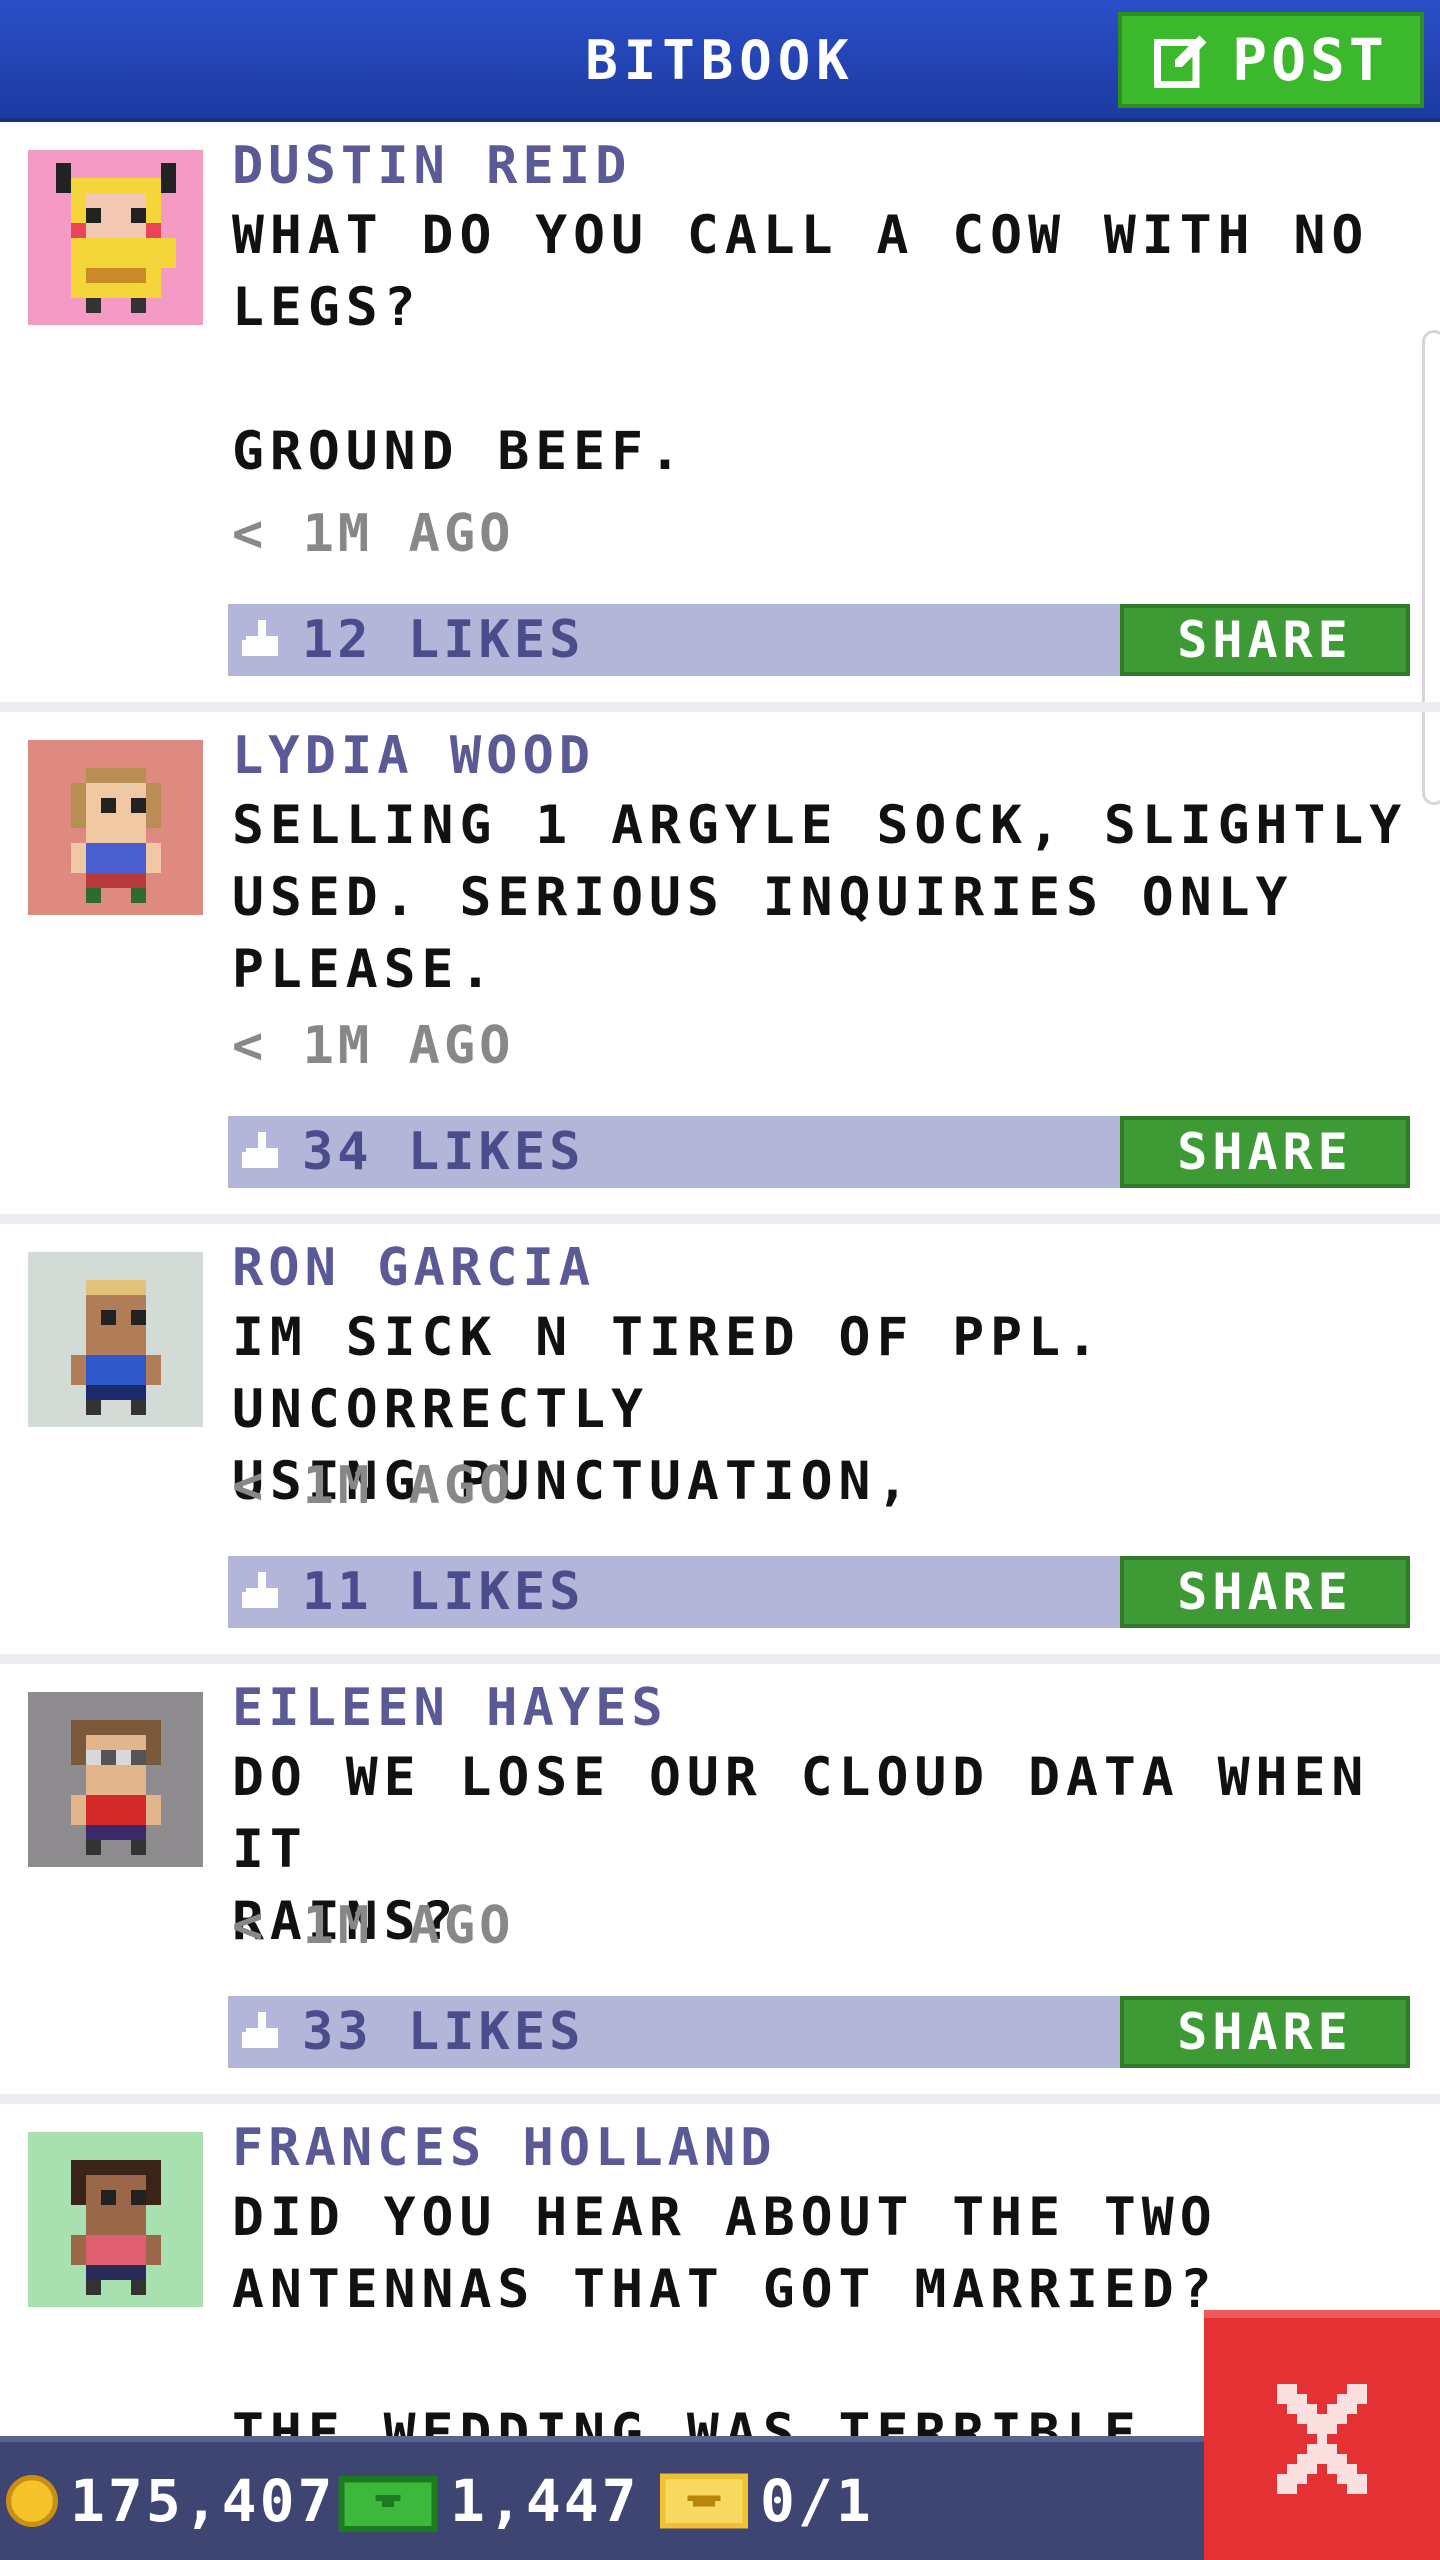 This screenshot has width=1440, height=2560. I want to click on app-header: BITBOOK POST, so click(720, 61).